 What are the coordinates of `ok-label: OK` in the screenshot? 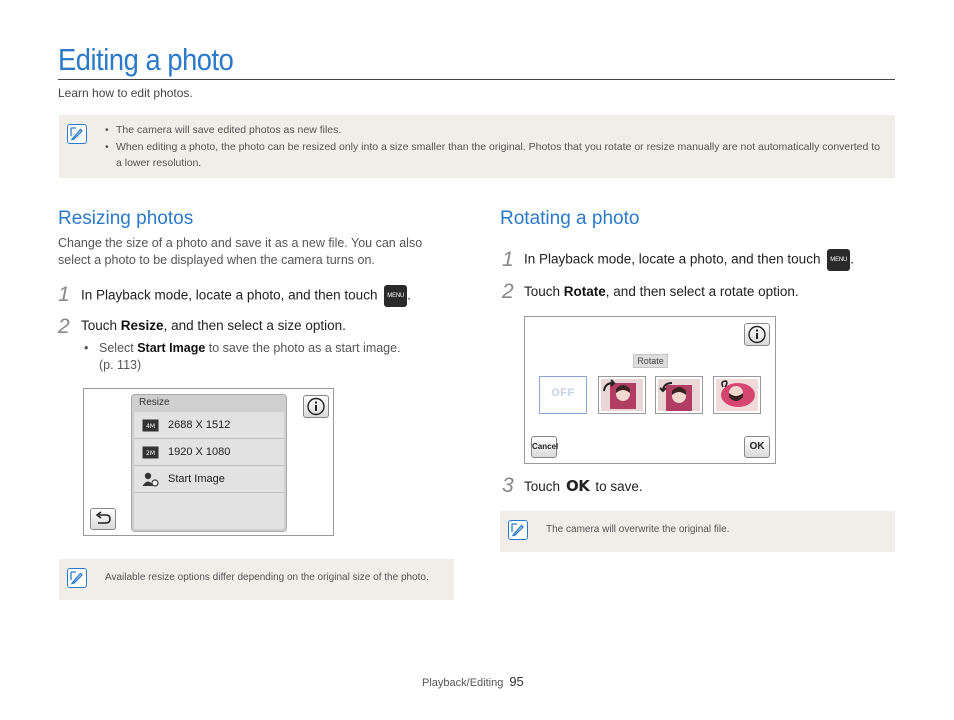 It's located at (757, 446).